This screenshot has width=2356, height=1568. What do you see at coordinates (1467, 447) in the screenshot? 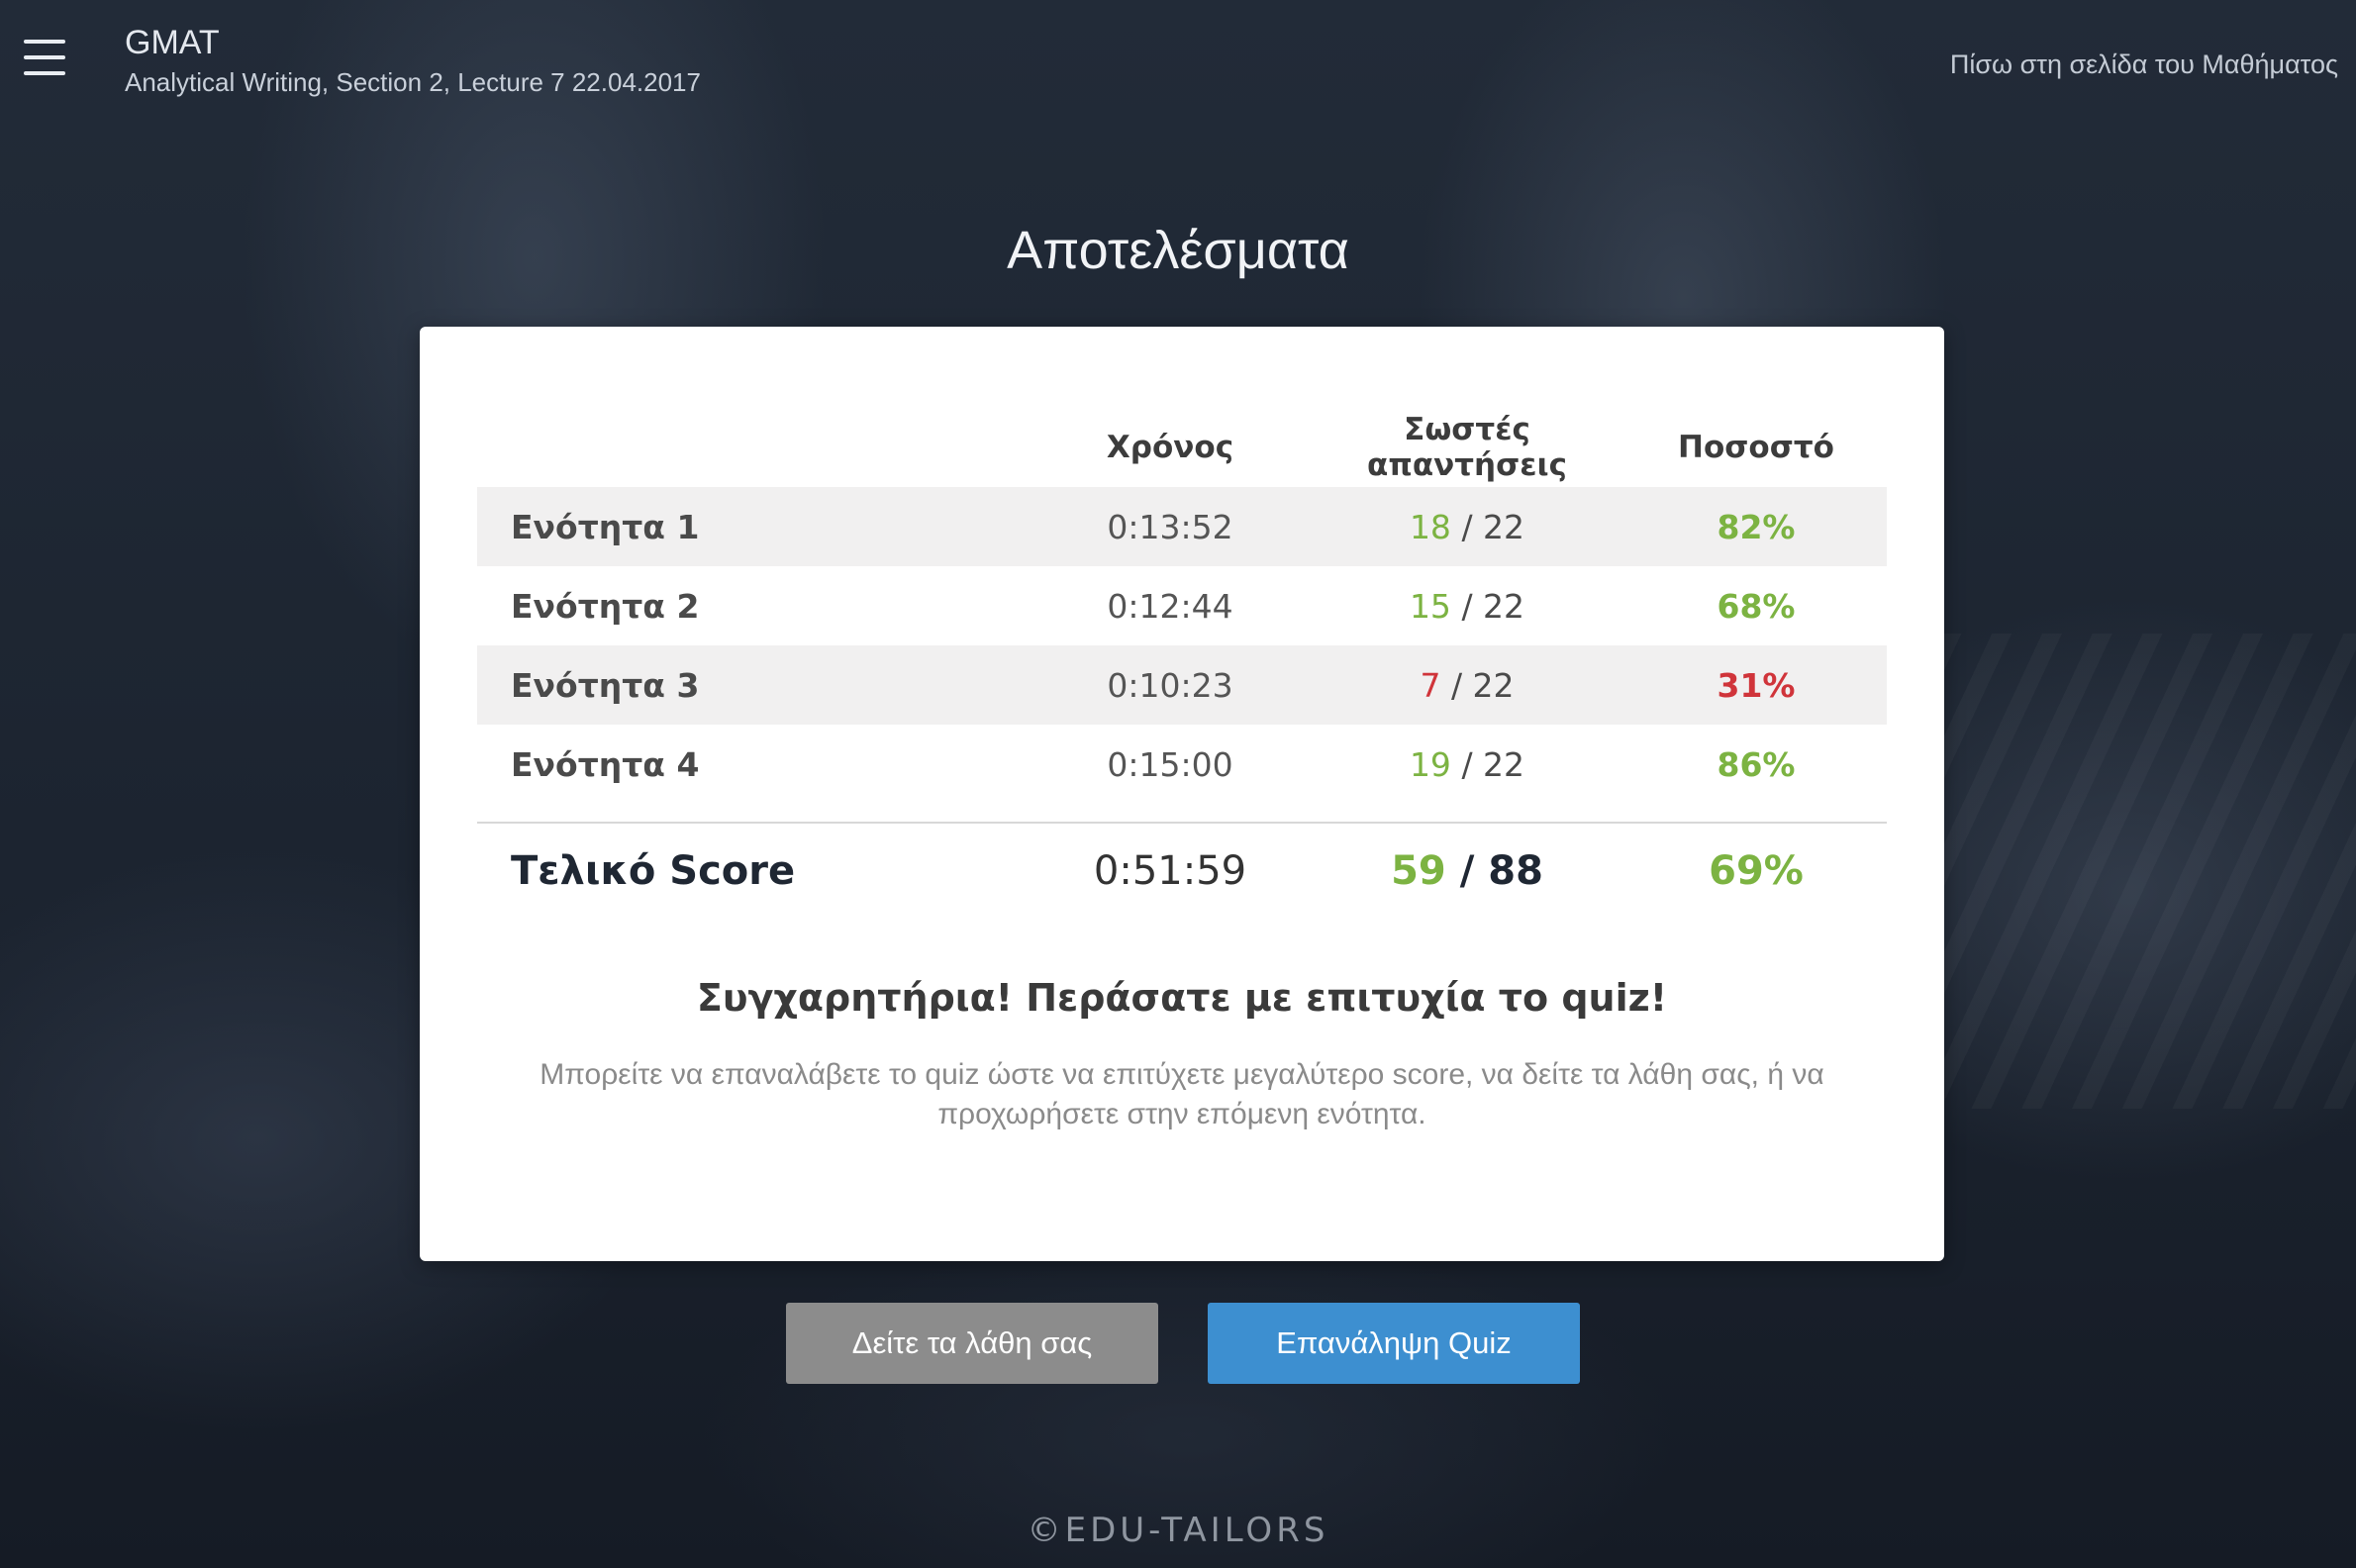
I see `column-header-correct: Σωστές απαντήσεις` at bounding box center [1467, 447].